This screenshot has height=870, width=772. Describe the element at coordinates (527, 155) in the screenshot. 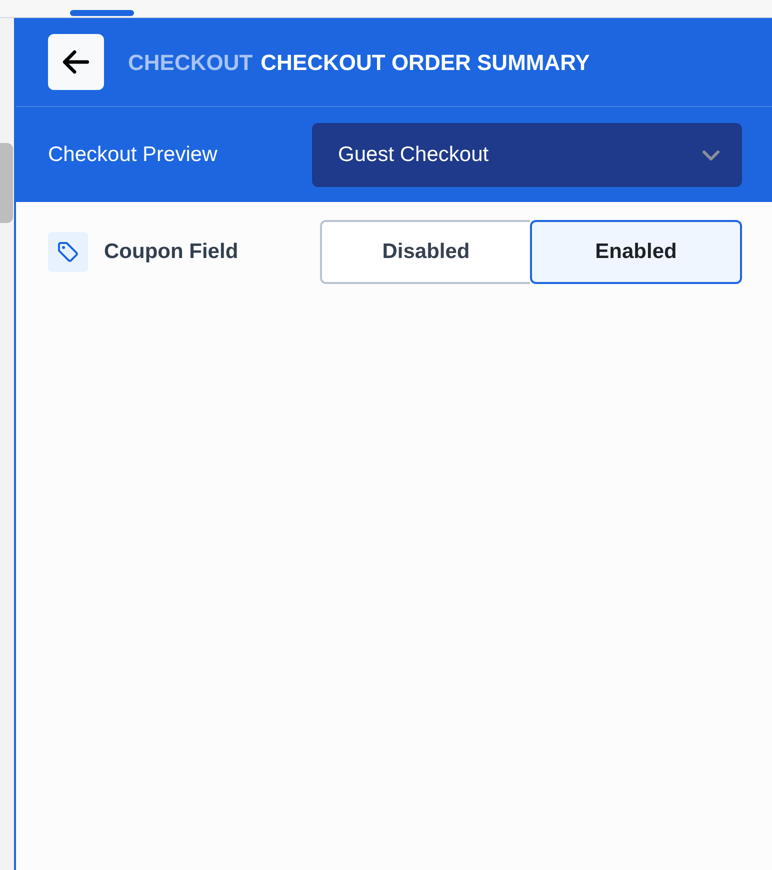

I see `checkout-preview-select: Guest Checkout` at that location.